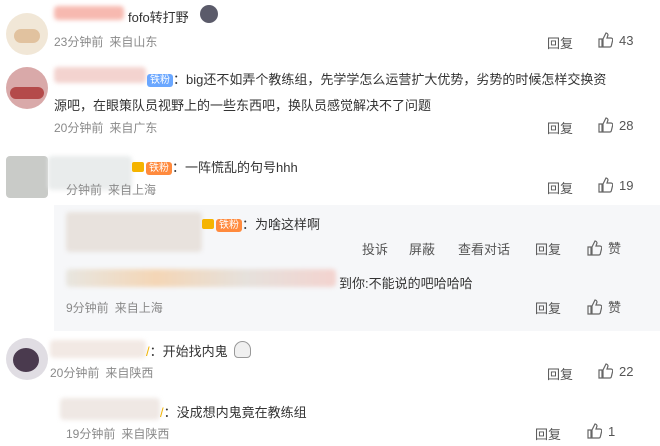  What do you see at coordinates (243, 105) in the screenshot?
I see `comment-text-line2: 源吧，在眼策队员视野上的一些东西吧，换队员感觉解决不了问题` at bounding box center [243, 105].